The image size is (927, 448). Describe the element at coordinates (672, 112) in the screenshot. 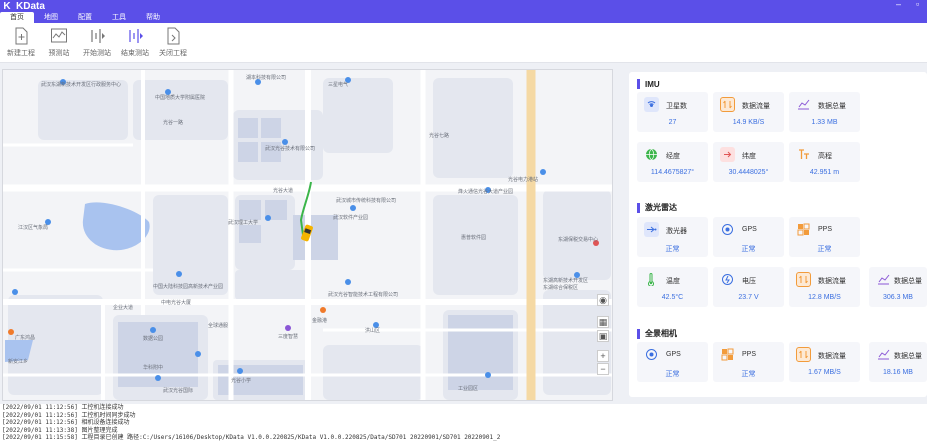

I see `imu-satellite-card: 卫星数 27` at that location.